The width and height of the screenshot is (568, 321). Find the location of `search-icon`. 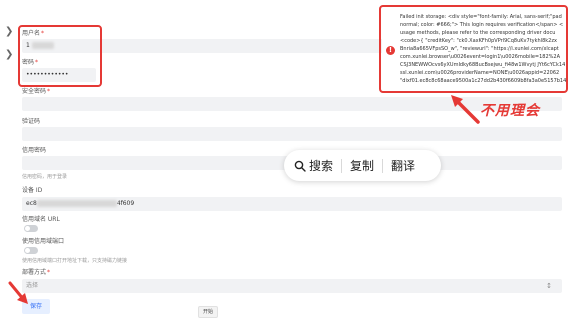

search-icon is located at coordinates (300, 166).